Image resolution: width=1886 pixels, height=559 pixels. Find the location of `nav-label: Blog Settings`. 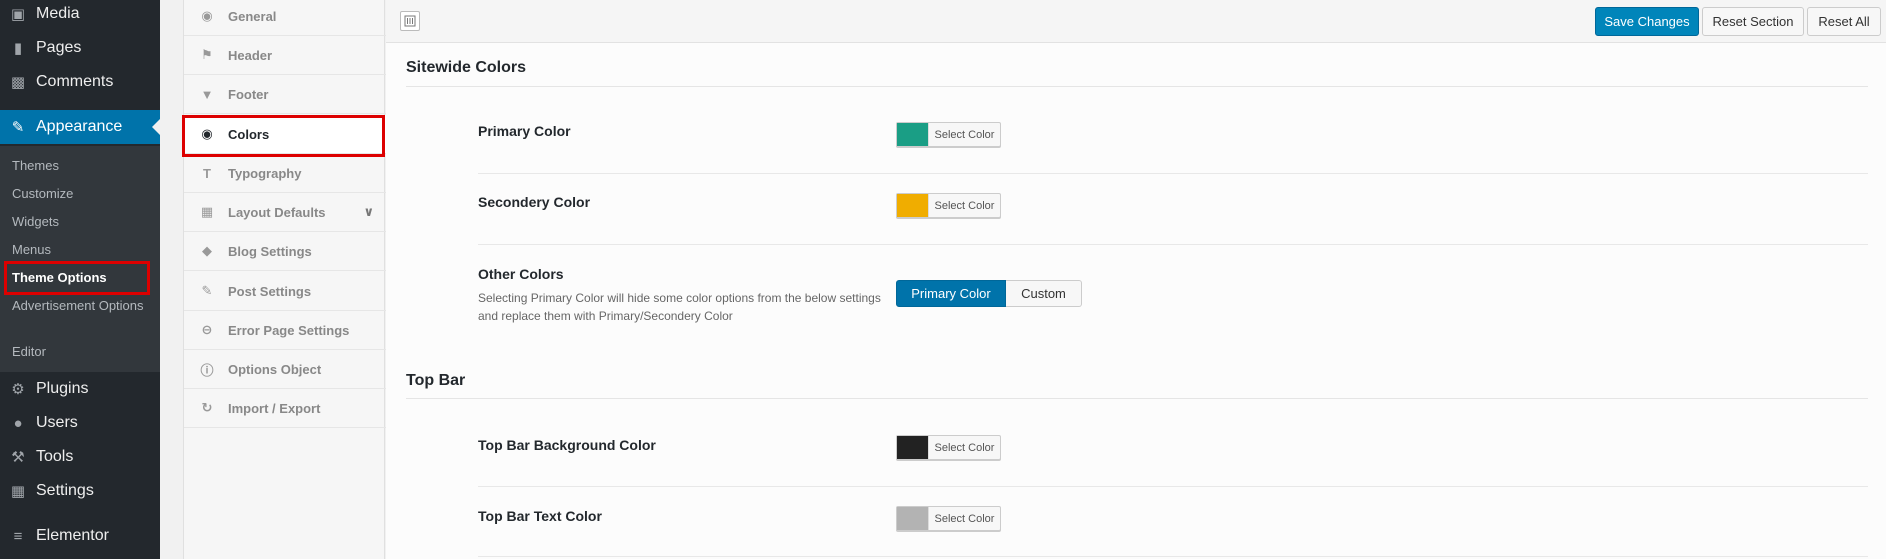

nav-label: Blog Settings is located at coordinates (270, 251).